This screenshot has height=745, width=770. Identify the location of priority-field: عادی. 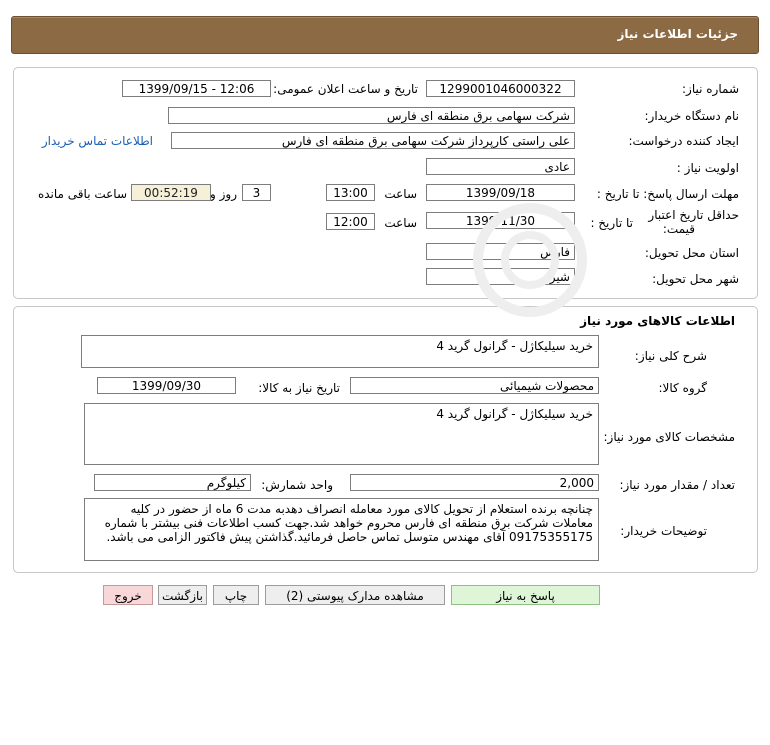
(500, 166).